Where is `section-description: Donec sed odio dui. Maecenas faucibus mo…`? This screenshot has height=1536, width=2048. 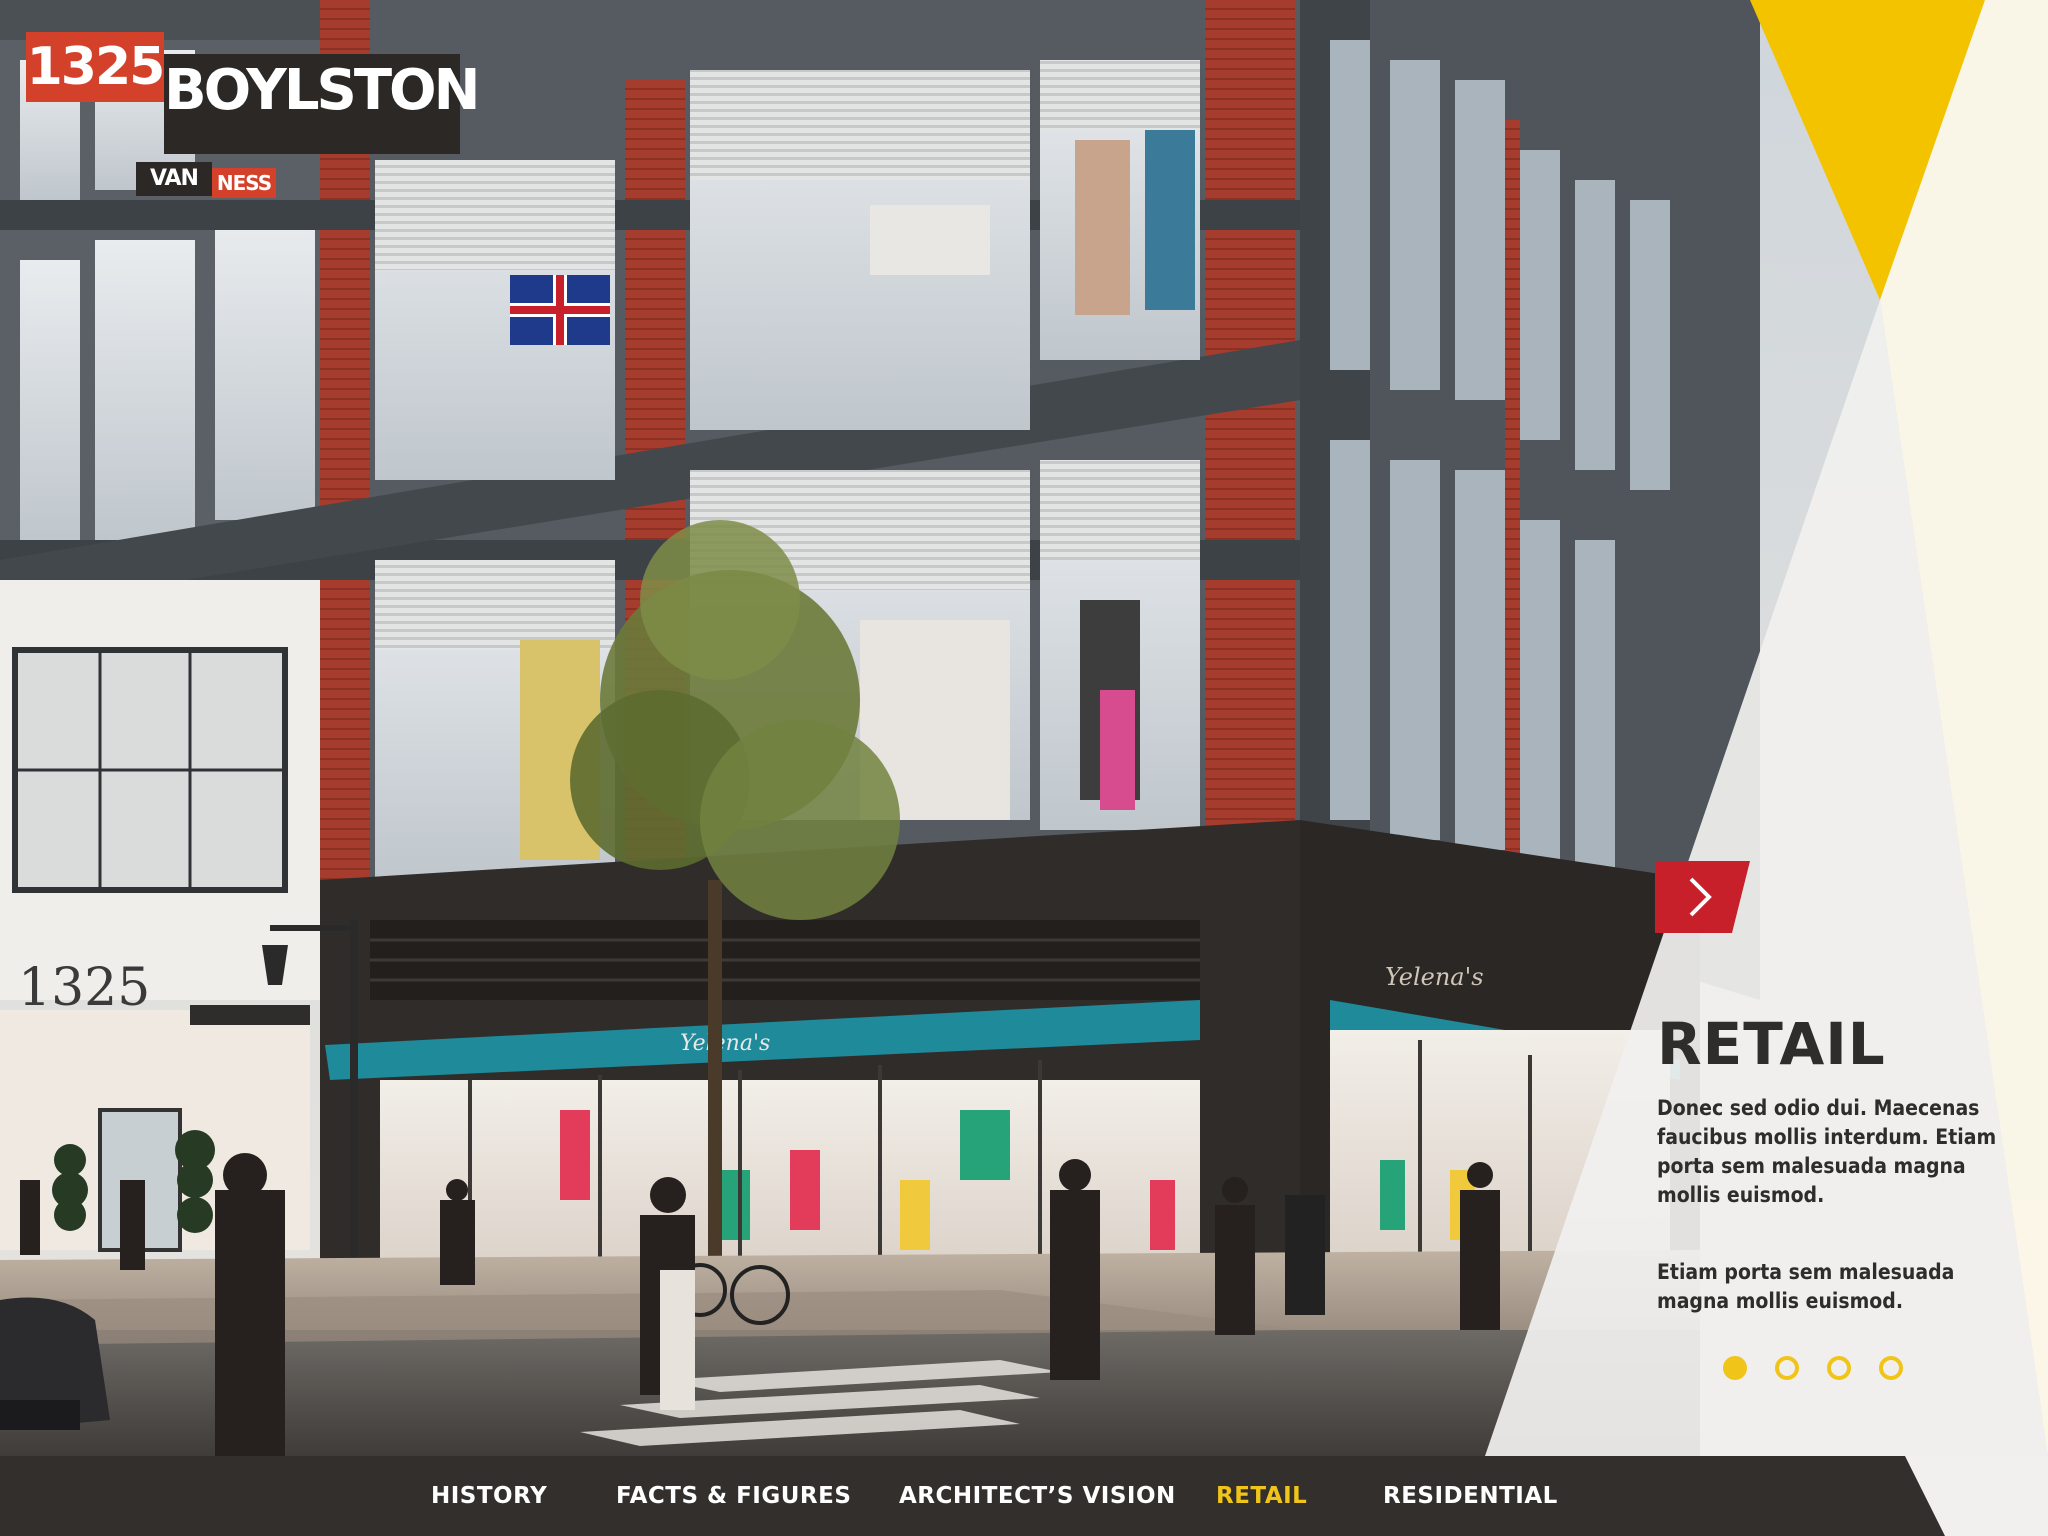
section-description: Donec sed odio dui. Maecenas faucibus mo… is located at coordinates (1827, 1151).